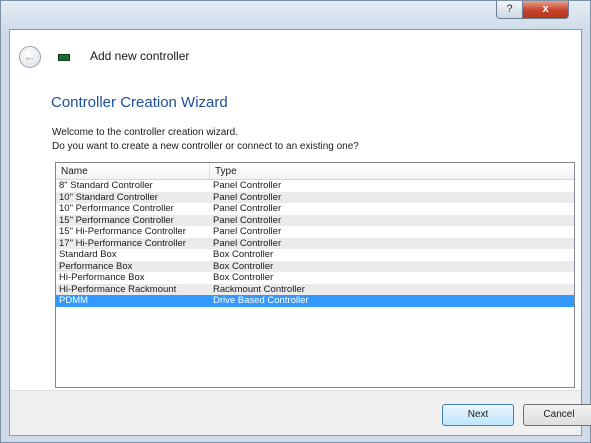 This screenshot has height=443, width=591. I want to click on list-item: Performance Box Box Controller, so click(315, 266).